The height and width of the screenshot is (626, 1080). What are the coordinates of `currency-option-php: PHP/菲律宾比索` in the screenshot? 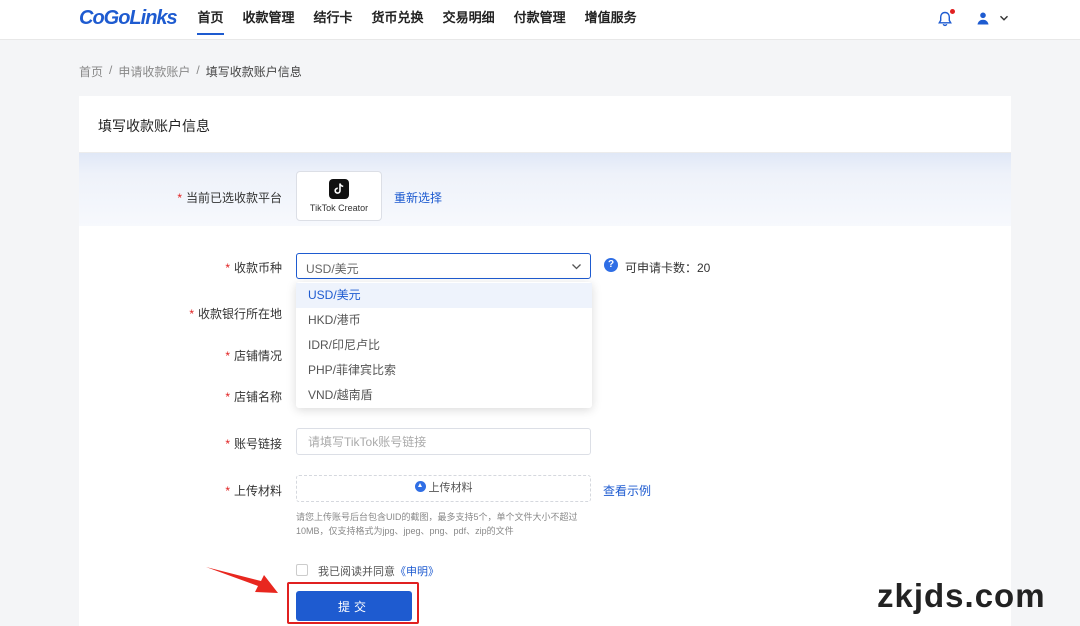 It's located at (444, 370).